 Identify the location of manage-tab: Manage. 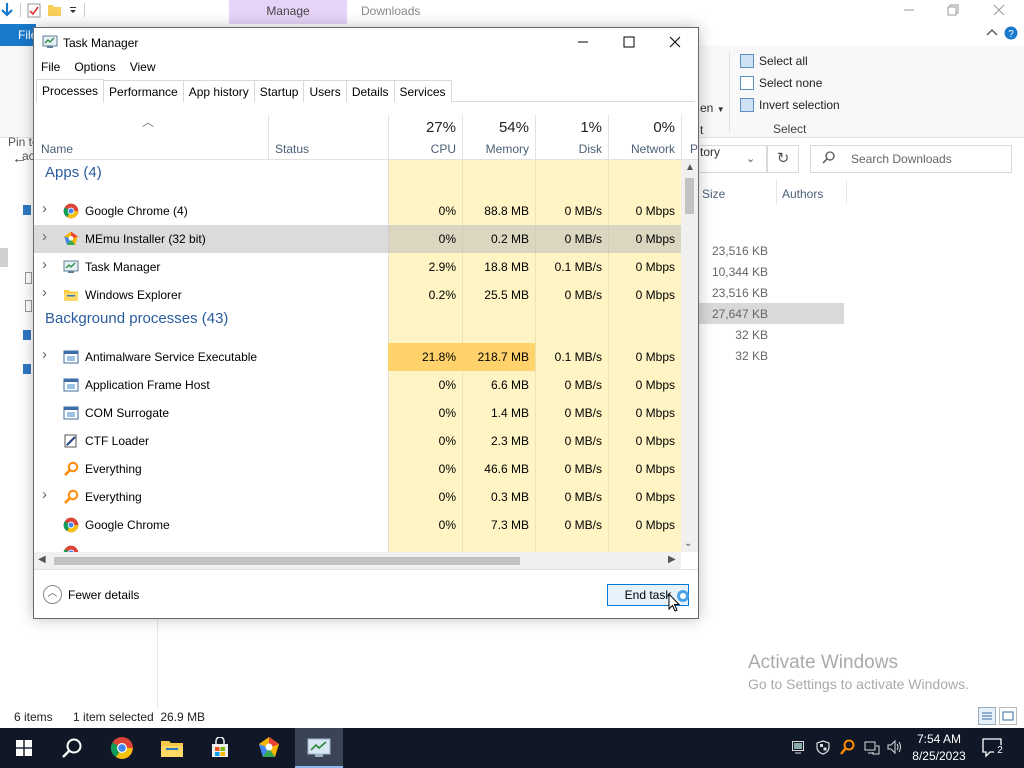
(288, 12).